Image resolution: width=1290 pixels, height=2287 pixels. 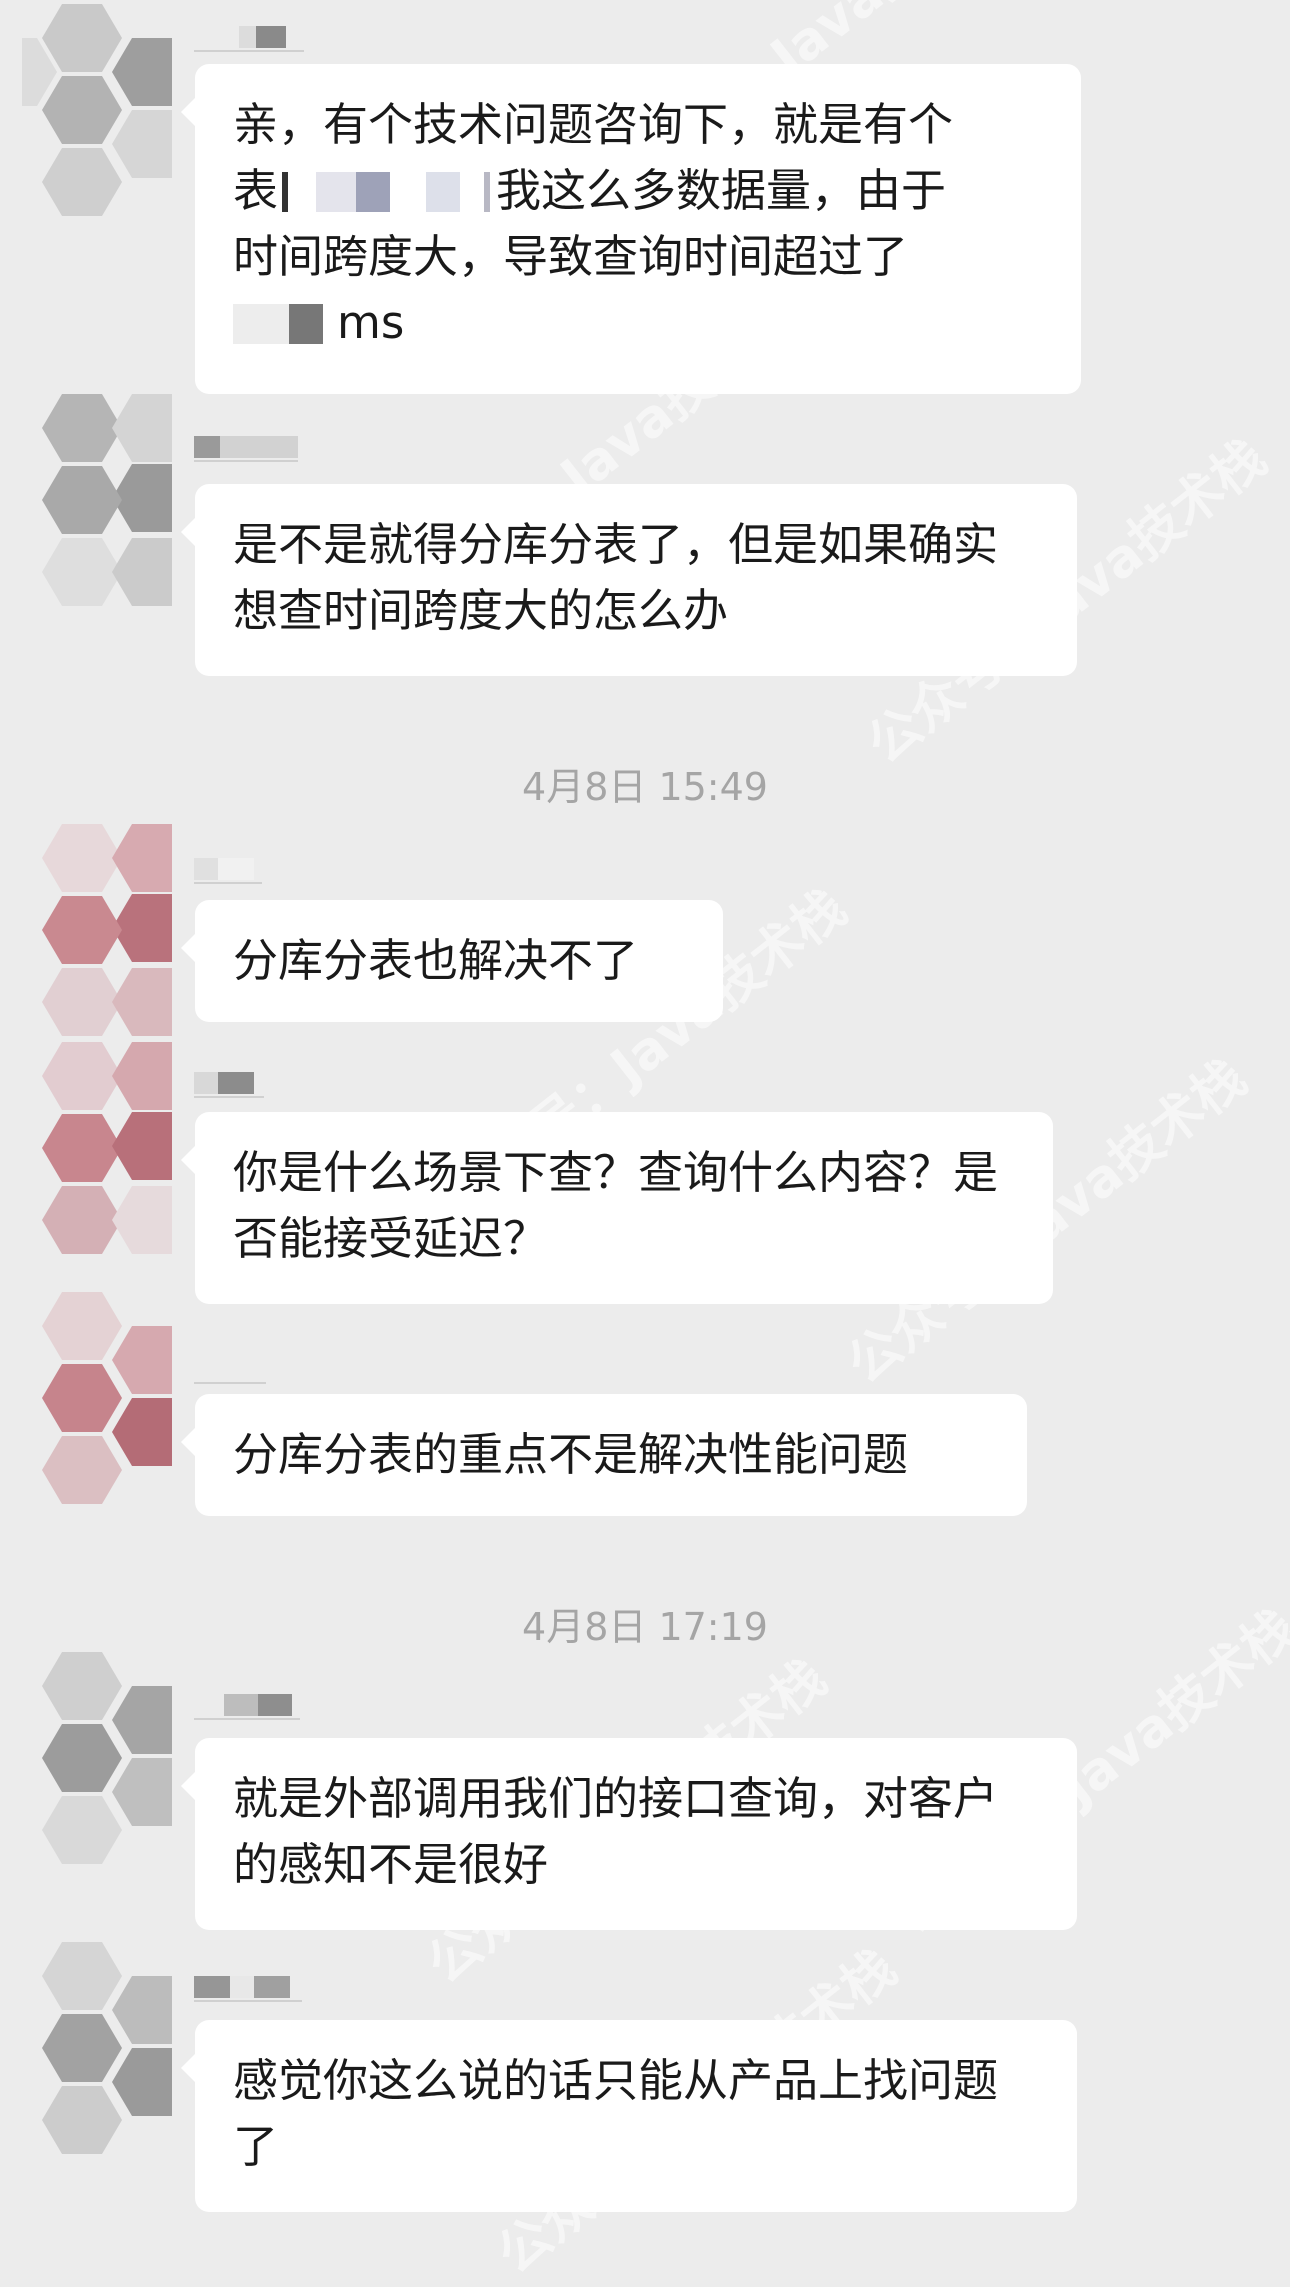 I want to click on message-text: 是不是就得分库分表了，但是如果确实想查时间跨度大的怎么办, so click(x=616, y=577).